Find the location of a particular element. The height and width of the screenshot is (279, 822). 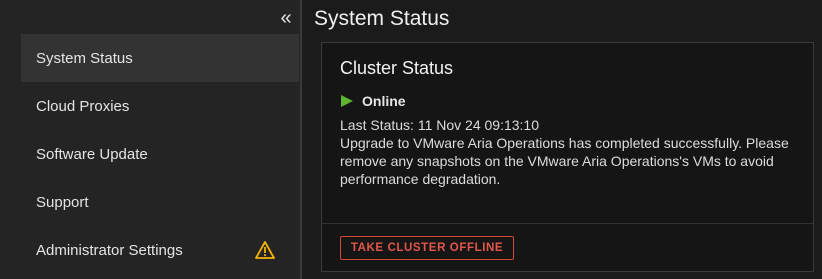

online-status-icon is located at coordinates (347, 101).